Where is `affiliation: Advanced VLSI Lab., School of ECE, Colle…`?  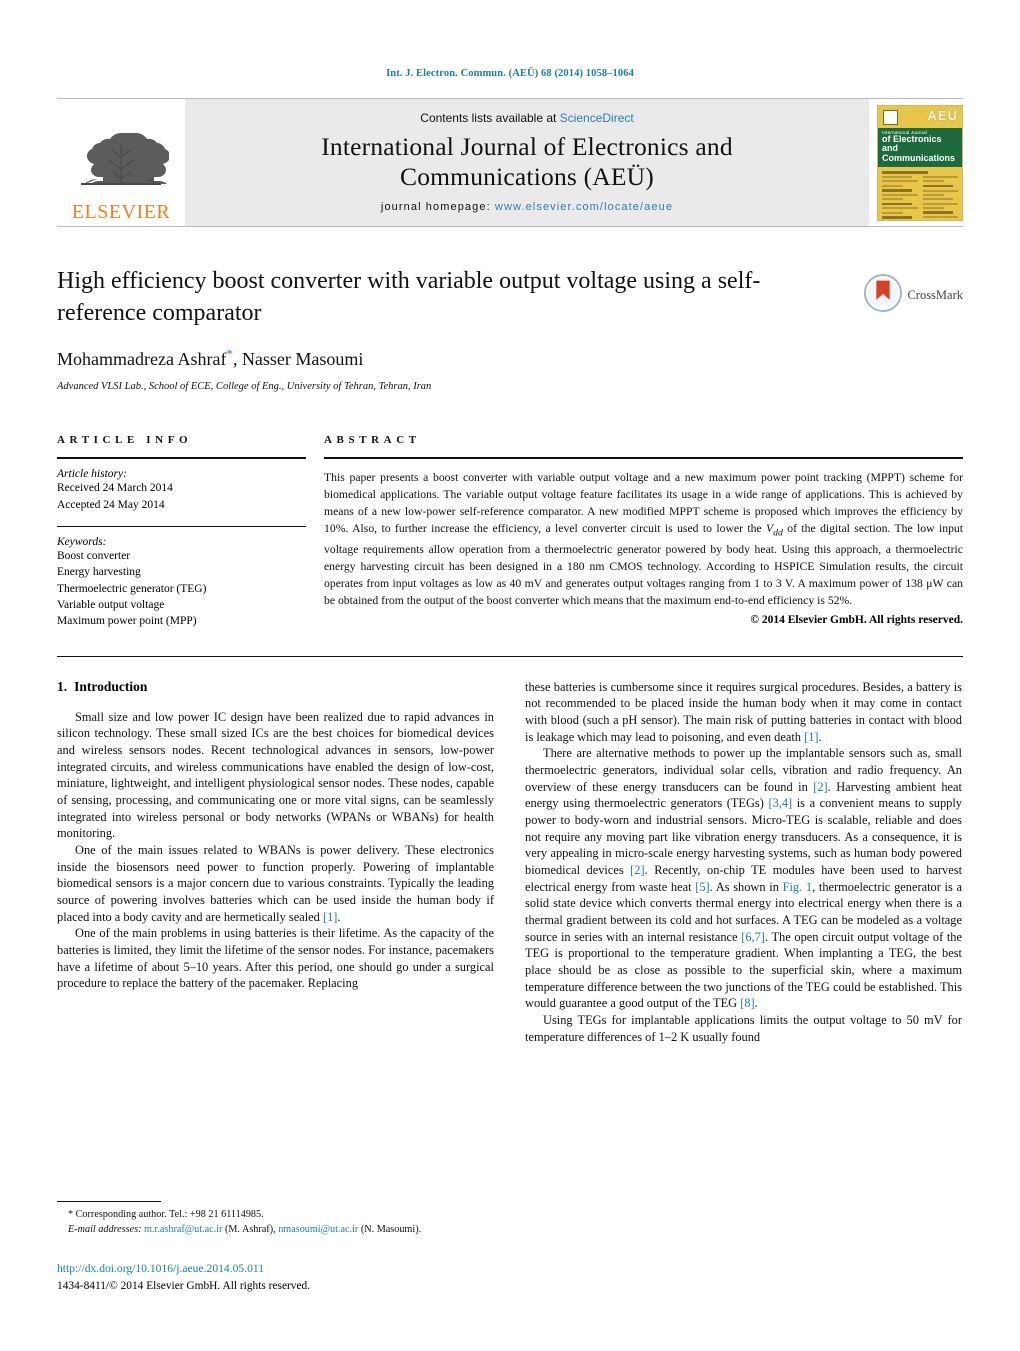
affiliation: Advanced VLSI Lab., School of ECE, Colle… is located at coordinates (244, 387).